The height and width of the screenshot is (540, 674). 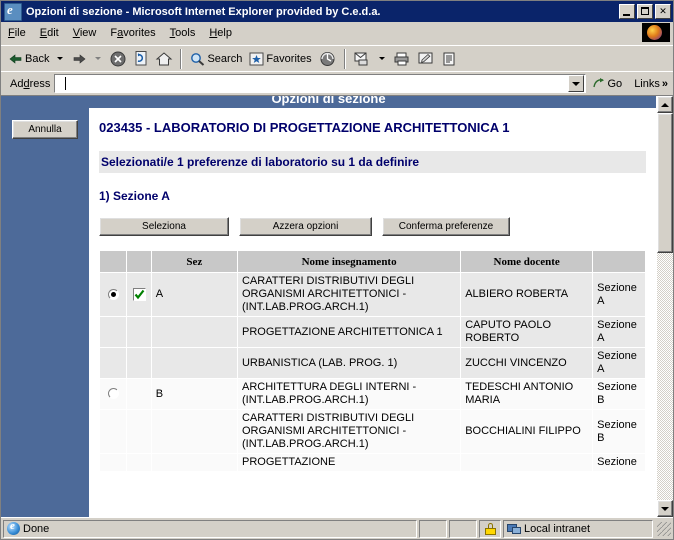 What do you see at coordinates (362, 59) in the screenshot?
I see `mail-button` at bounding box center [362, 59].